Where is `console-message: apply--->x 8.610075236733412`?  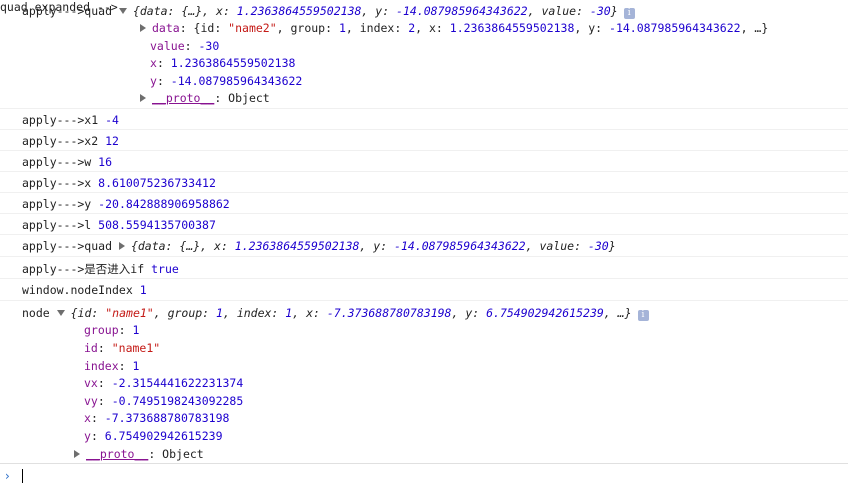 console-message: apply--->x 8.610075236733412 is located at coordinates (424, 182).